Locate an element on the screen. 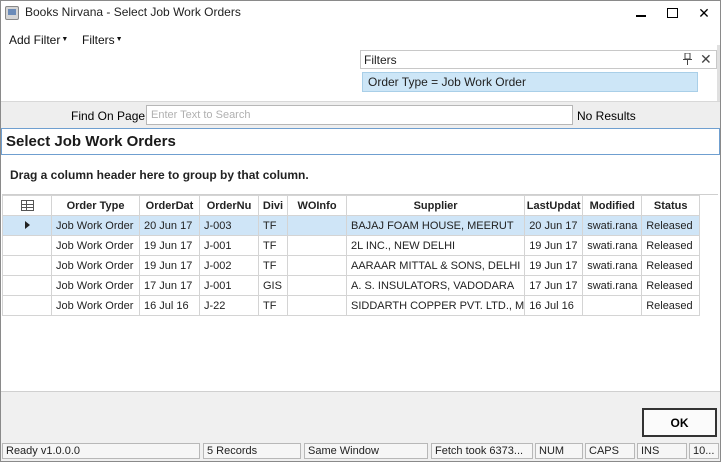 The image size is (721, 462). last-updated-cell: 20 Jun 17 is located at coordinates (554, 225).